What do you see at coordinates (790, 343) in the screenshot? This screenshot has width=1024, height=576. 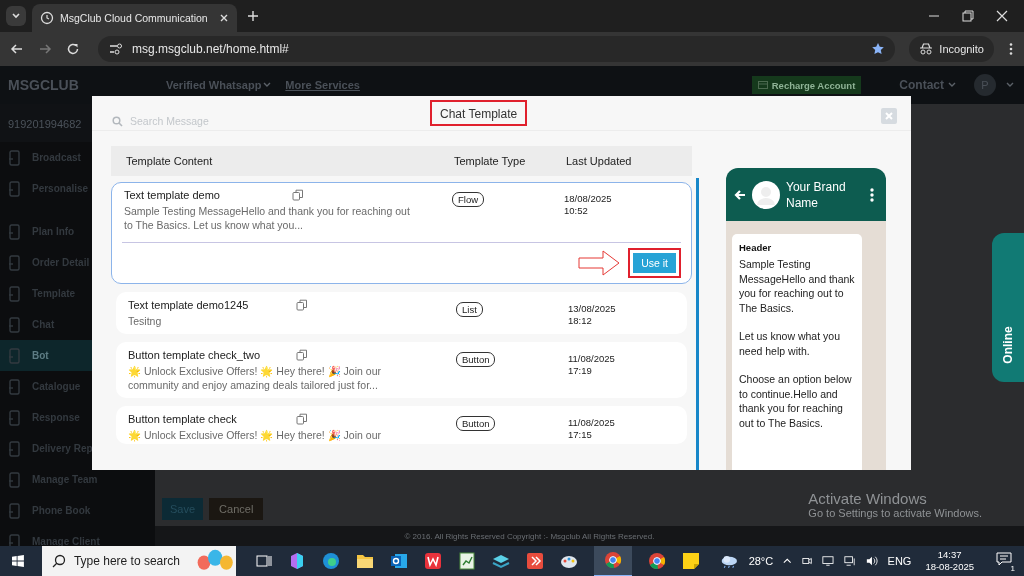 I see `message-text: Let us know what you need help with.` at bounding box center [790, 343].